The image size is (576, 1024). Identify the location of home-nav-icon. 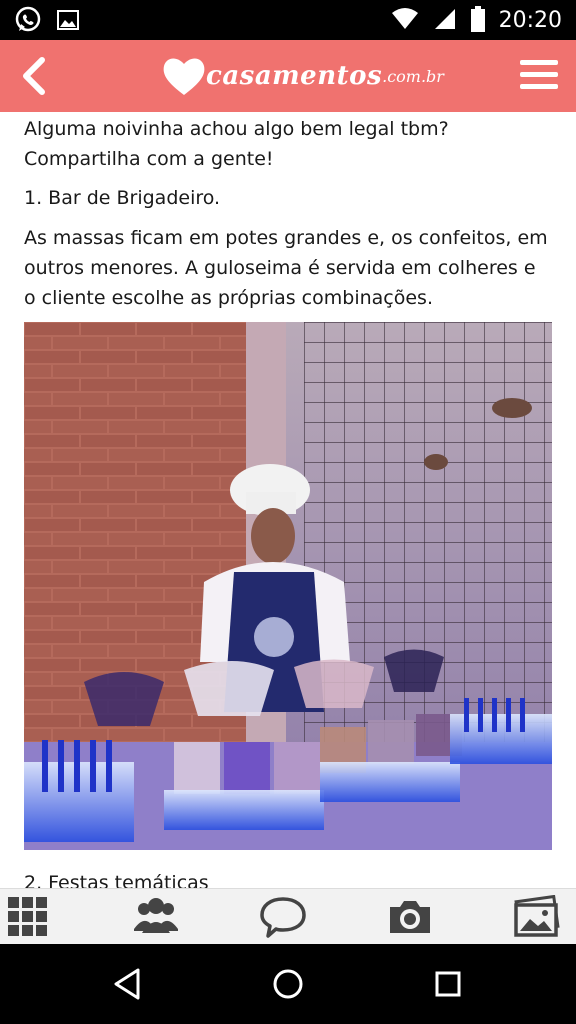
(288, 984).